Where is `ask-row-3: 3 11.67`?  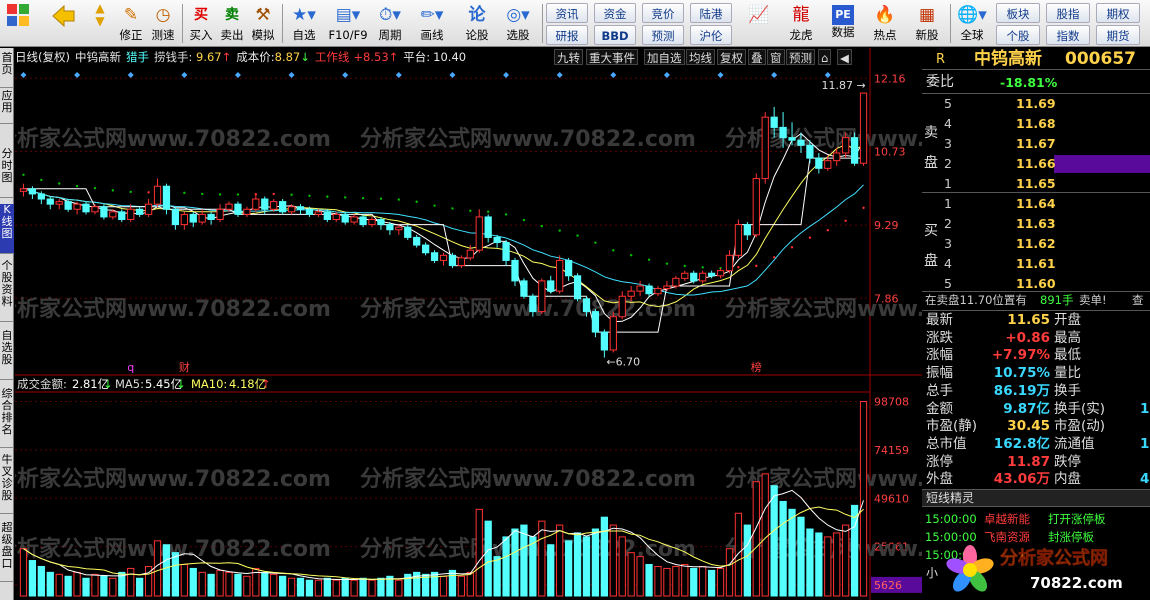 ask-row-3: 3 11.67 is located at coordinates (1036, 143).